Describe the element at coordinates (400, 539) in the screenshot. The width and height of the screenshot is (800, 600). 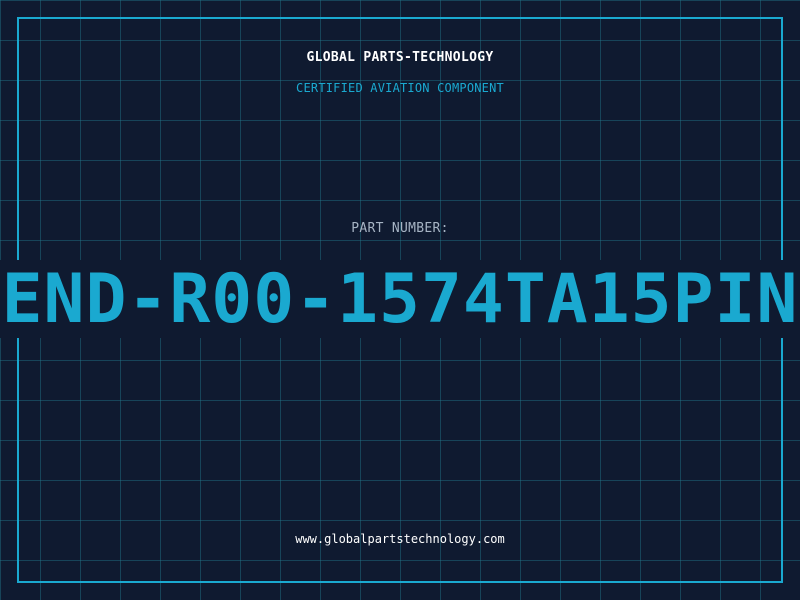
I see `website-url: www.globalpartstechnology.com` at that location.